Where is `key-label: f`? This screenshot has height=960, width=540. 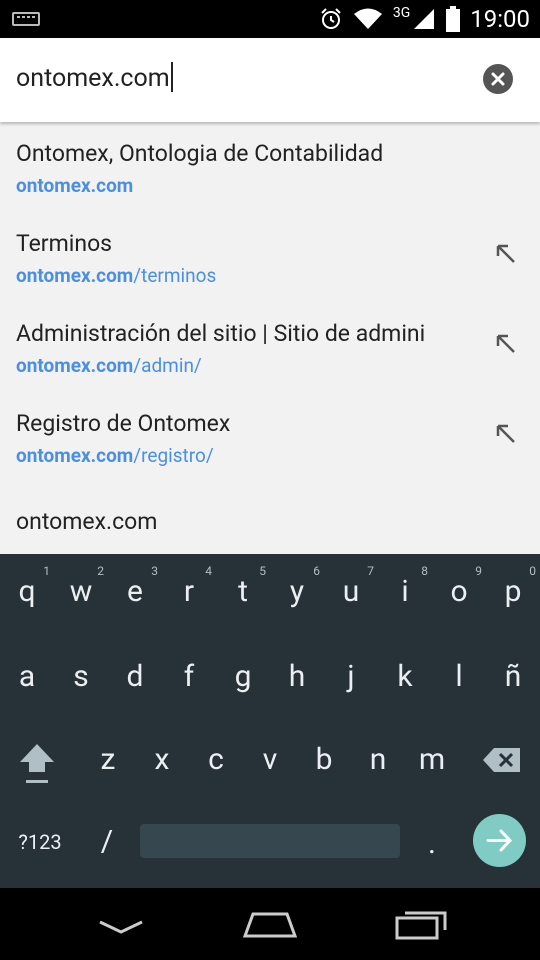
key-label: f is located at coordinates (189, 676).